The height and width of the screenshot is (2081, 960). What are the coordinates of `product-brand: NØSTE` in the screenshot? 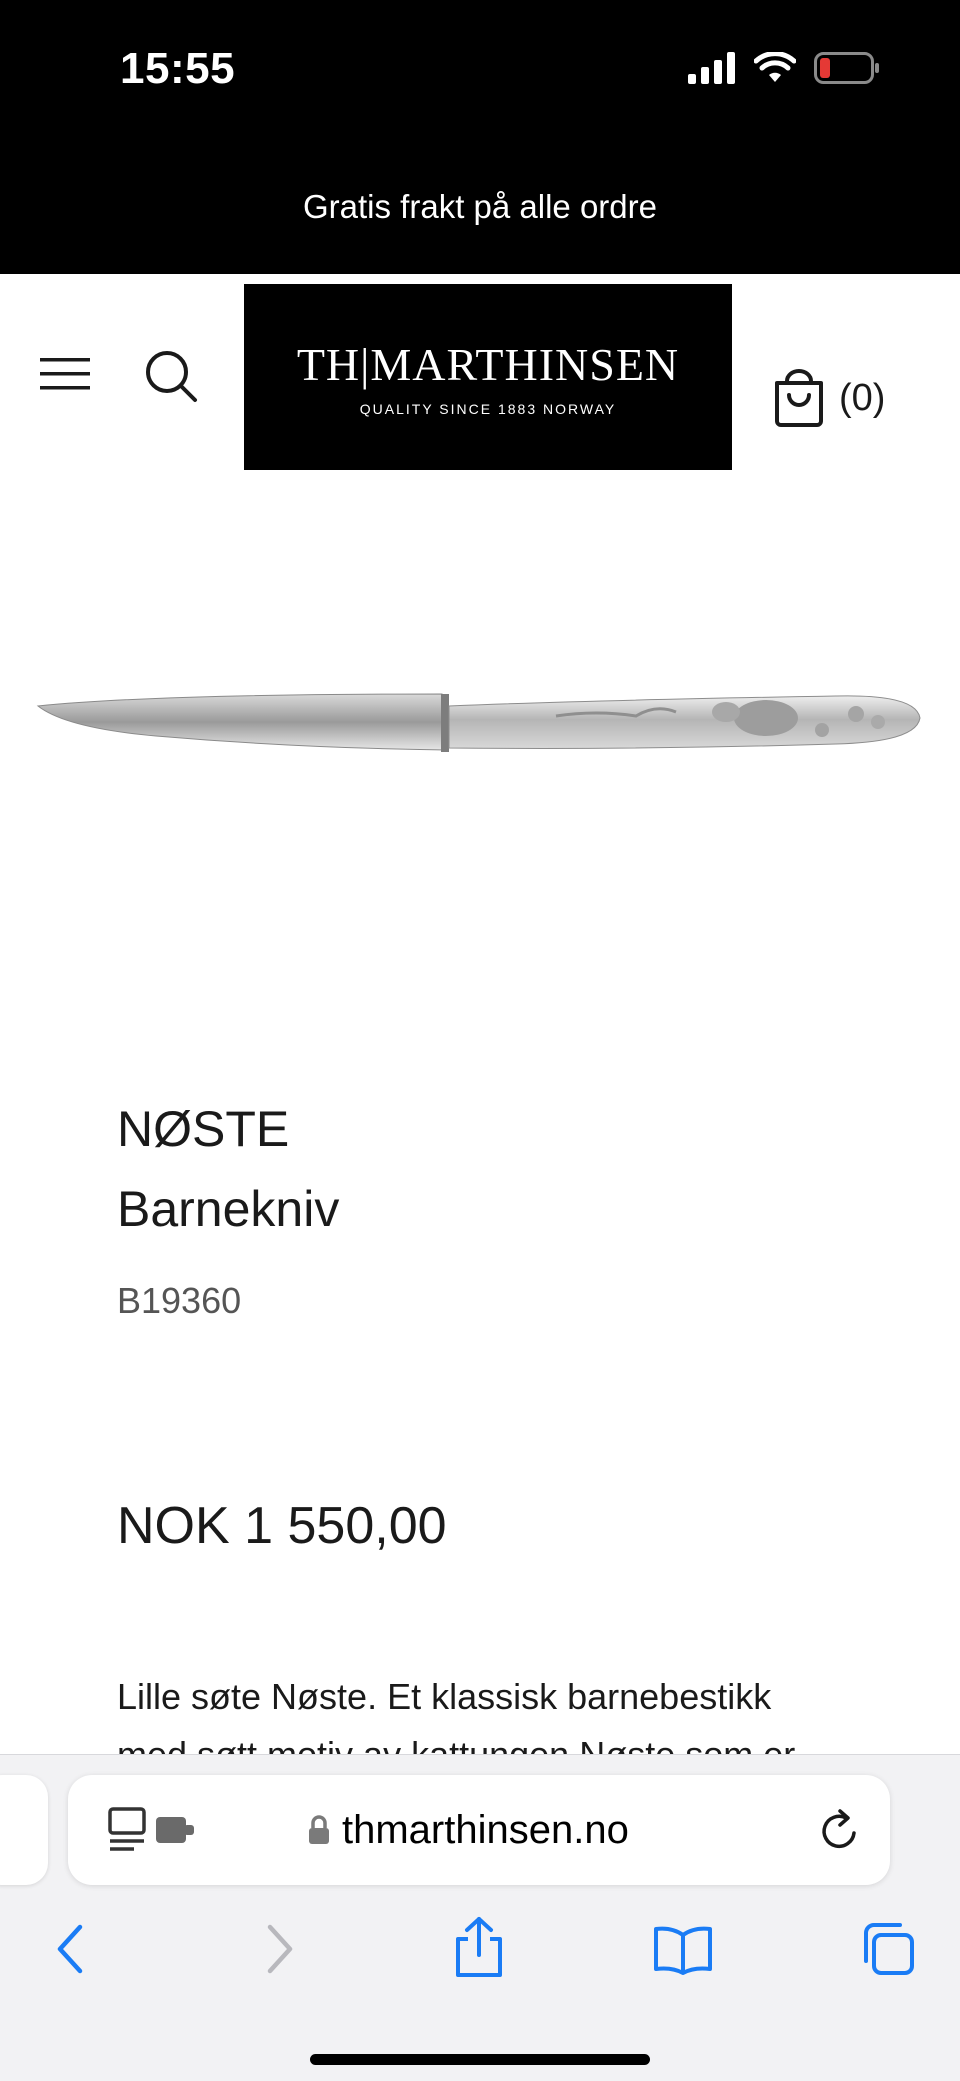 It's located at (203, 1129).